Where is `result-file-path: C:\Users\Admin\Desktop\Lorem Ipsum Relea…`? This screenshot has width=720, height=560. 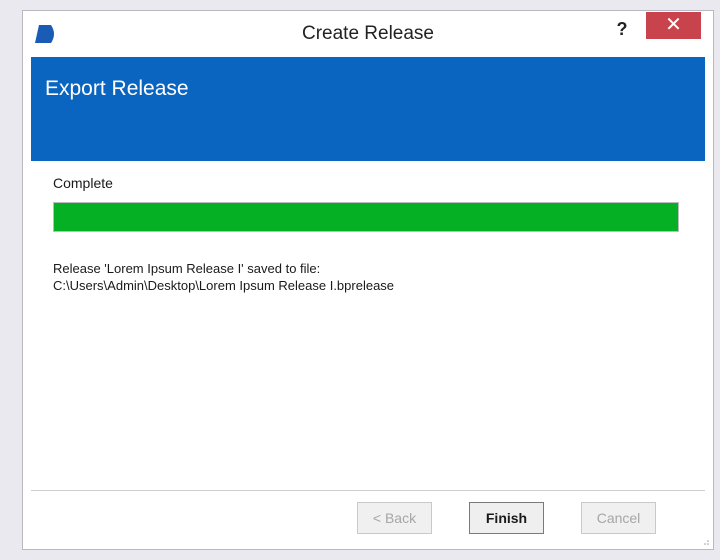 result-file-path: C:\Users\Admin\Desktop\Lorem Ipsum Relea… is located at coordinates (224, 285).